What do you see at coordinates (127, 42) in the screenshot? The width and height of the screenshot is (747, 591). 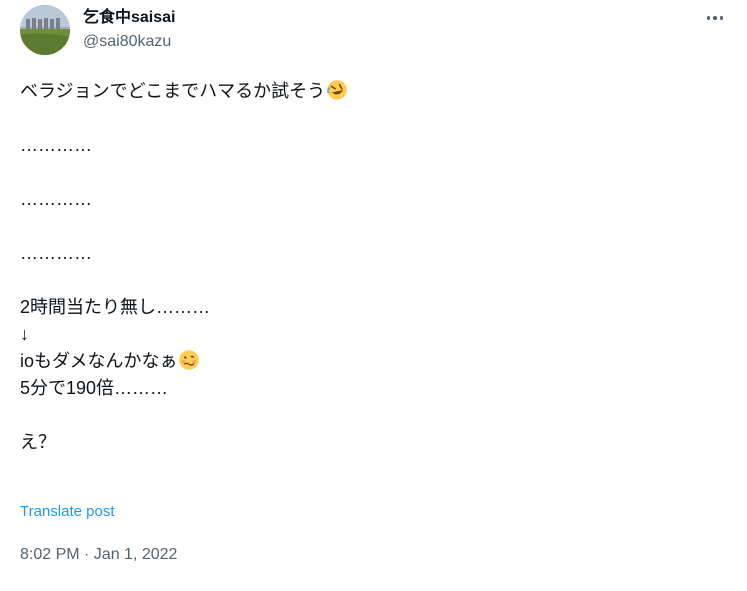 I see `author-handle: @sai80kazu` at bounding box center [127, 42].